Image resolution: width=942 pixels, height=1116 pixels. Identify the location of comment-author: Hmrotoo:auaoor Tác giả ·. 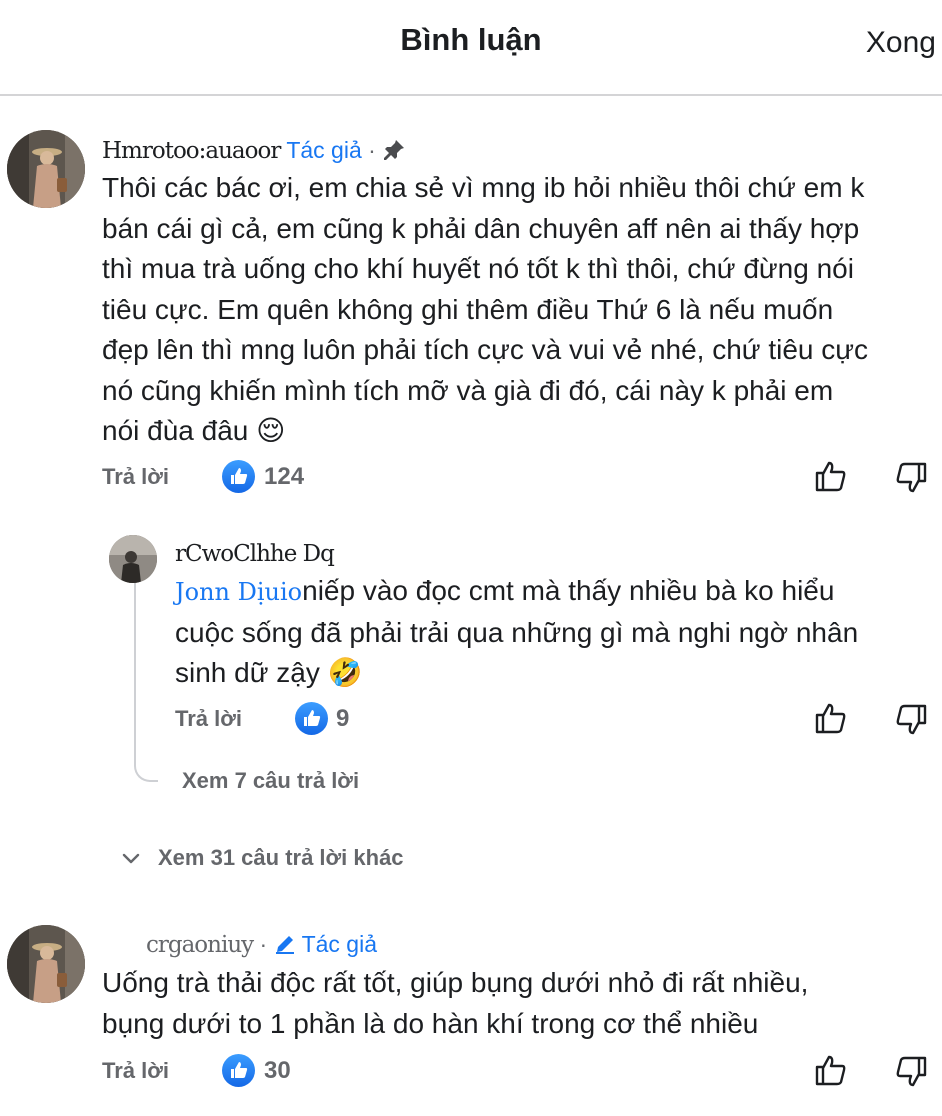
(254, 150).